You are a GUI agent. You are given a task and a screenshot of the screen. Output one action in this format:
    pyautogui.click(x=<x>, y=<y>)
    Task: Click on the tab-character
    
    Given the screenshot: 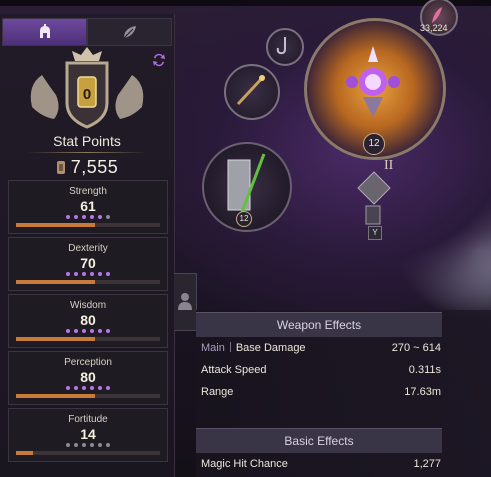 What is the action you would take?
    pyautogui.click(x=44, y=32)
    